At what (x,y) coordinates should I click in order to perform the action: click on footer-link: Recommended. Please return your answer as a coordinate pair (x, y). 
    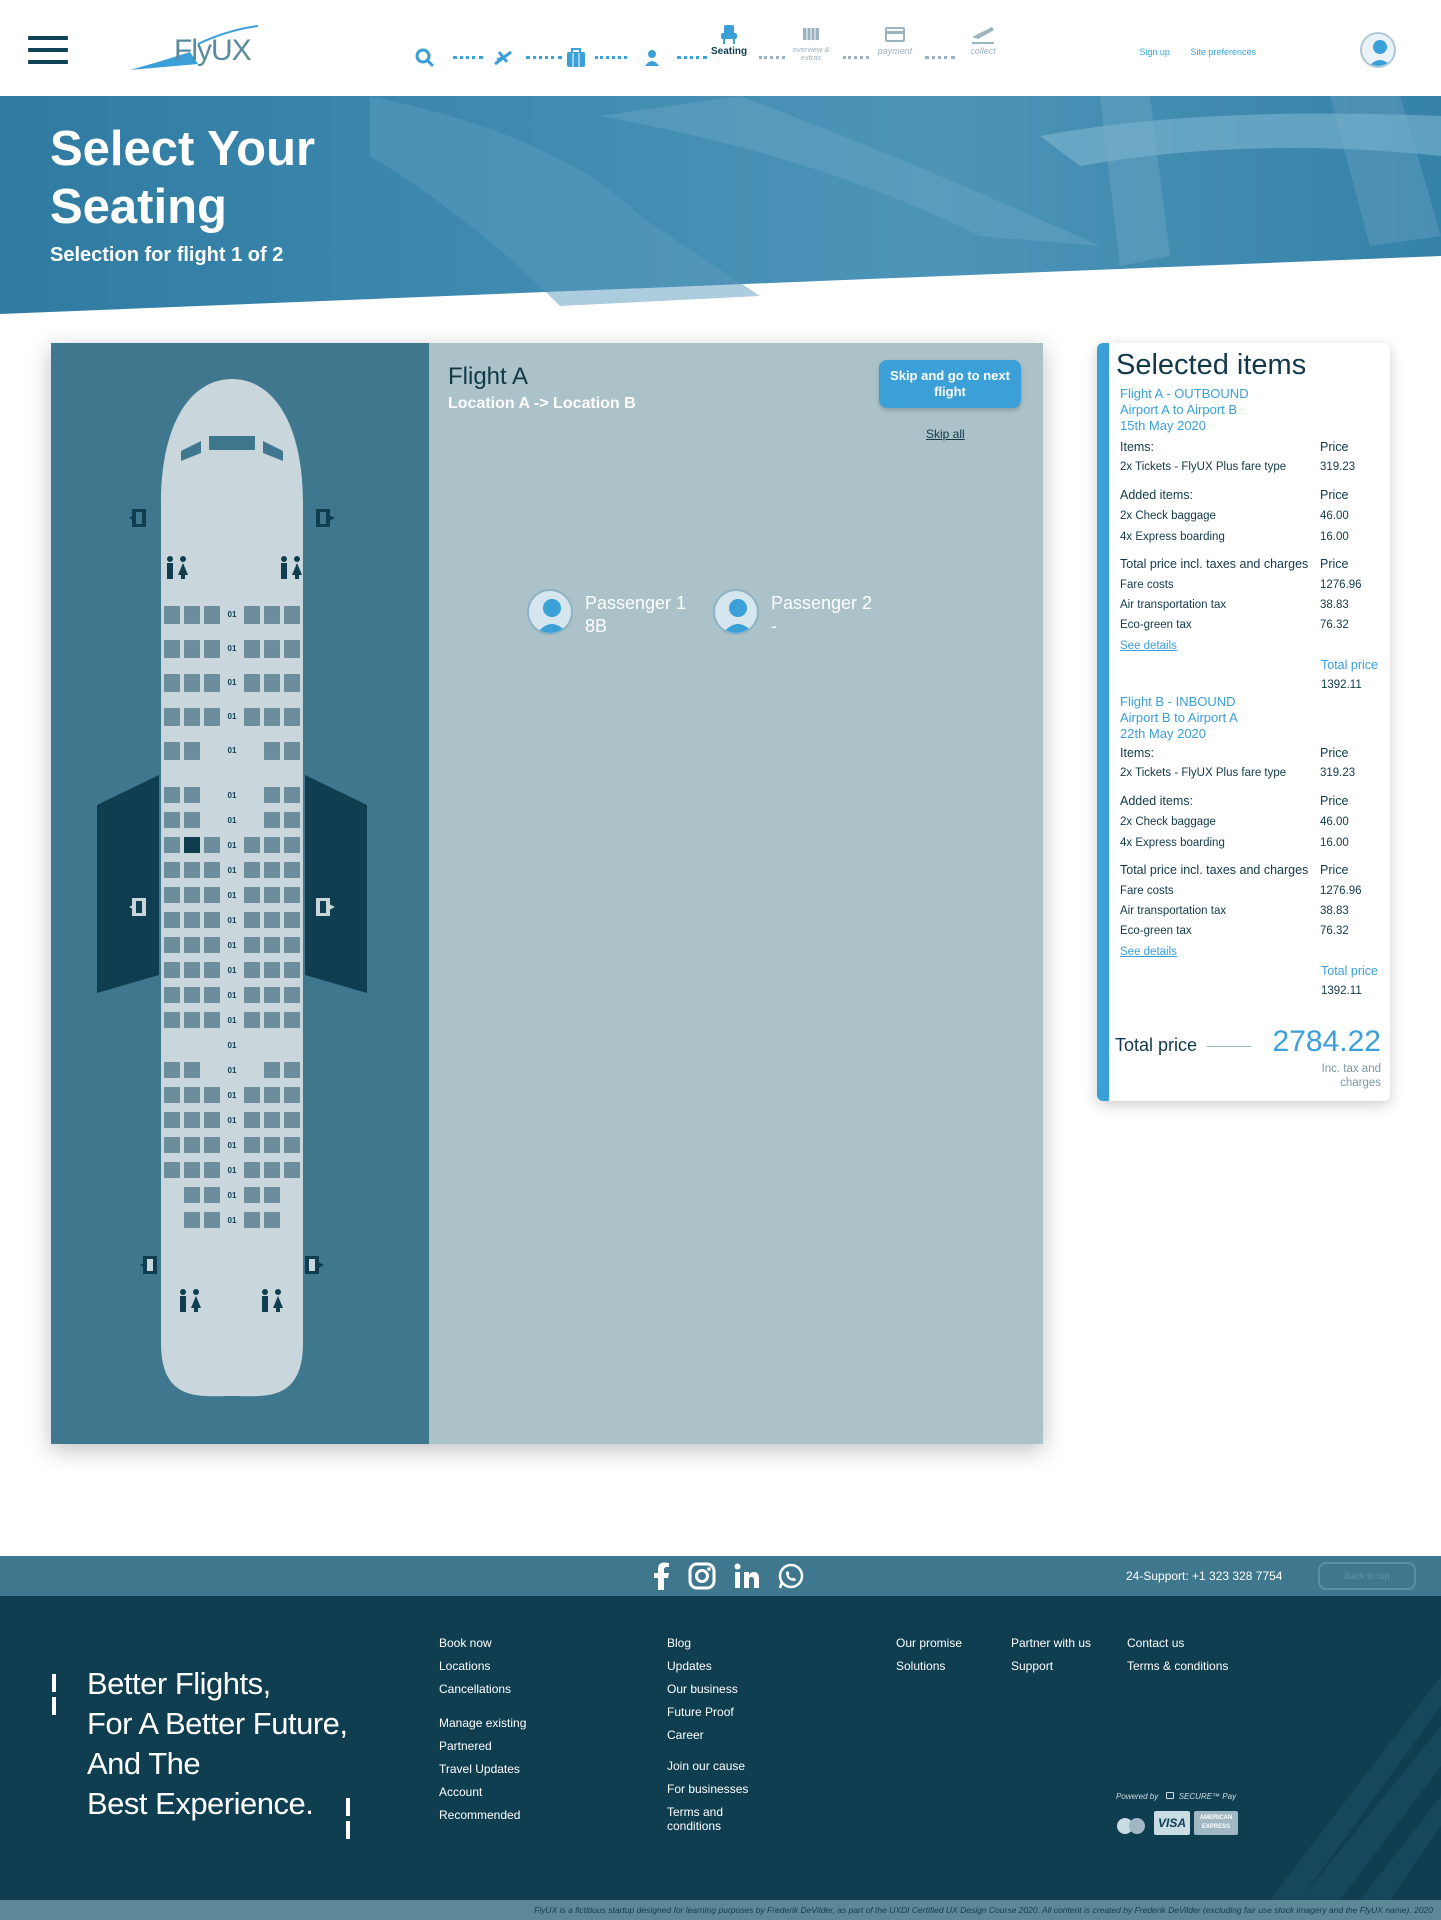
    Looking at the image, I should click on (479, 1815).